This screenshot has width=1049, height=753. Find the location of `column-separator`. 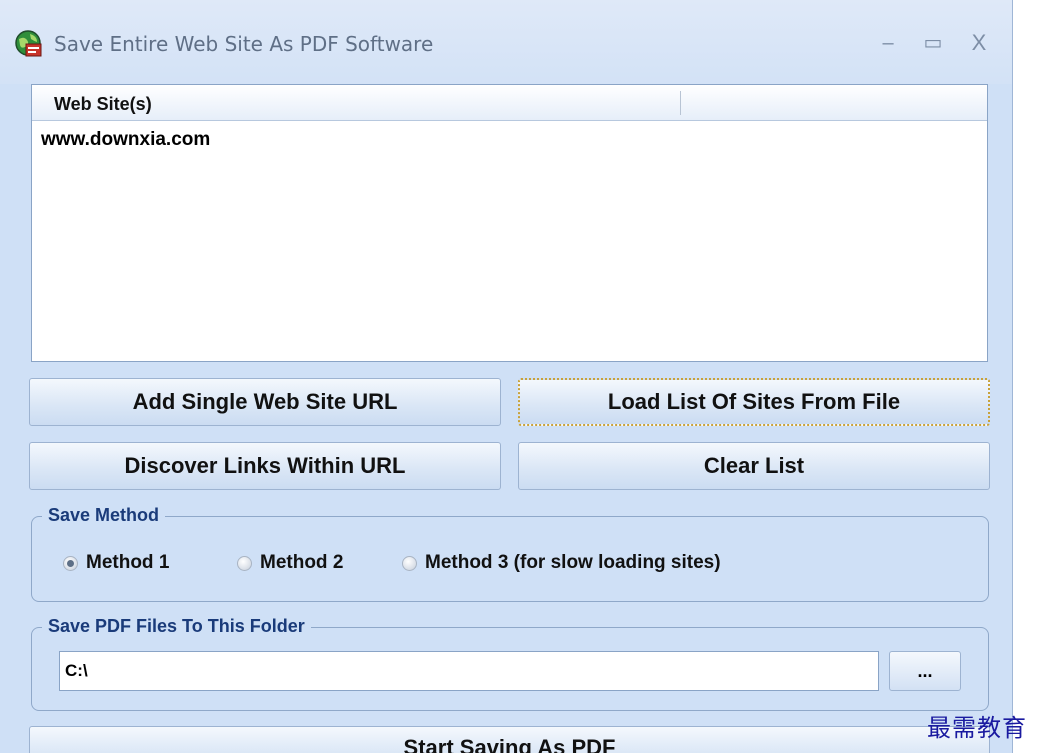

column-separator is located at coordinates (680, 103).